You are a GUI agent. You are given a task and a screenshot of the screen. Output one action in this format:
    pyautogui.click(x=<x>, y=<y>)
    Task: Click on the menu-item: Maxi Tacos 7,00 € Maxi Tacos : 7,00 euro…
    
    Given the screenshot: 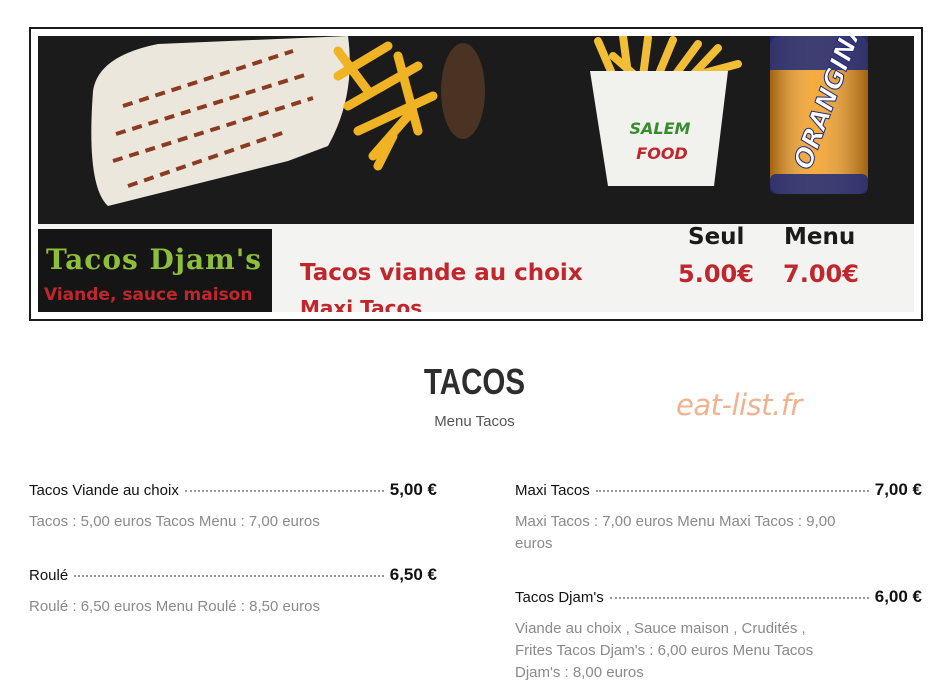 What is the action you would take?
    pyautogui.click(x=718, y=517)
    